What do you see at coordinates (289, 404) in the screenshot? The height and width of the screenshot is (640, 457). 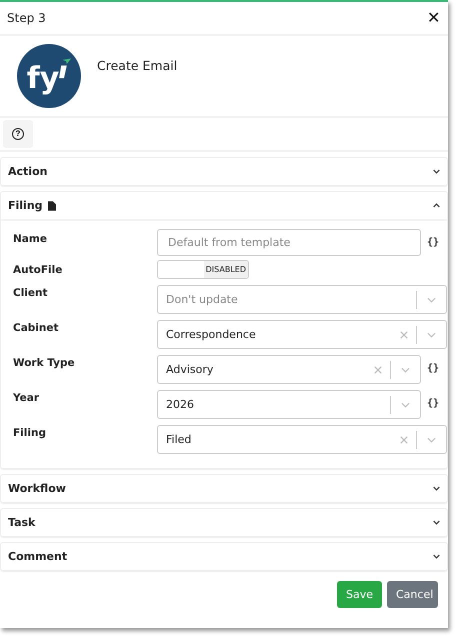 I see `select-field: 2026` at bounding box center [289, 404].